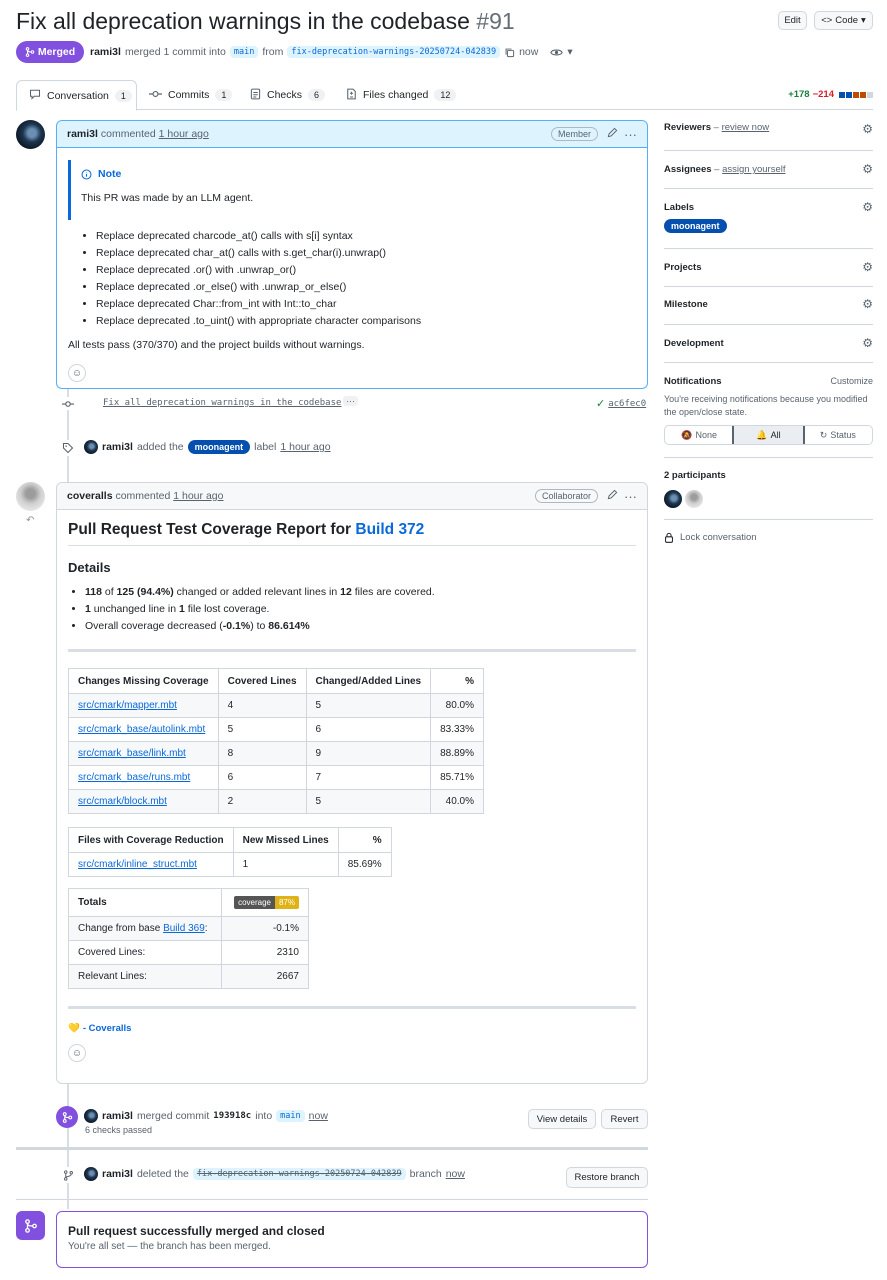 This screenshot has height=1280, width=887. What do you see at coordinates (851, 381) in the screenshot?
I see `customize-link: Customize` at bounding box center [851, 381].